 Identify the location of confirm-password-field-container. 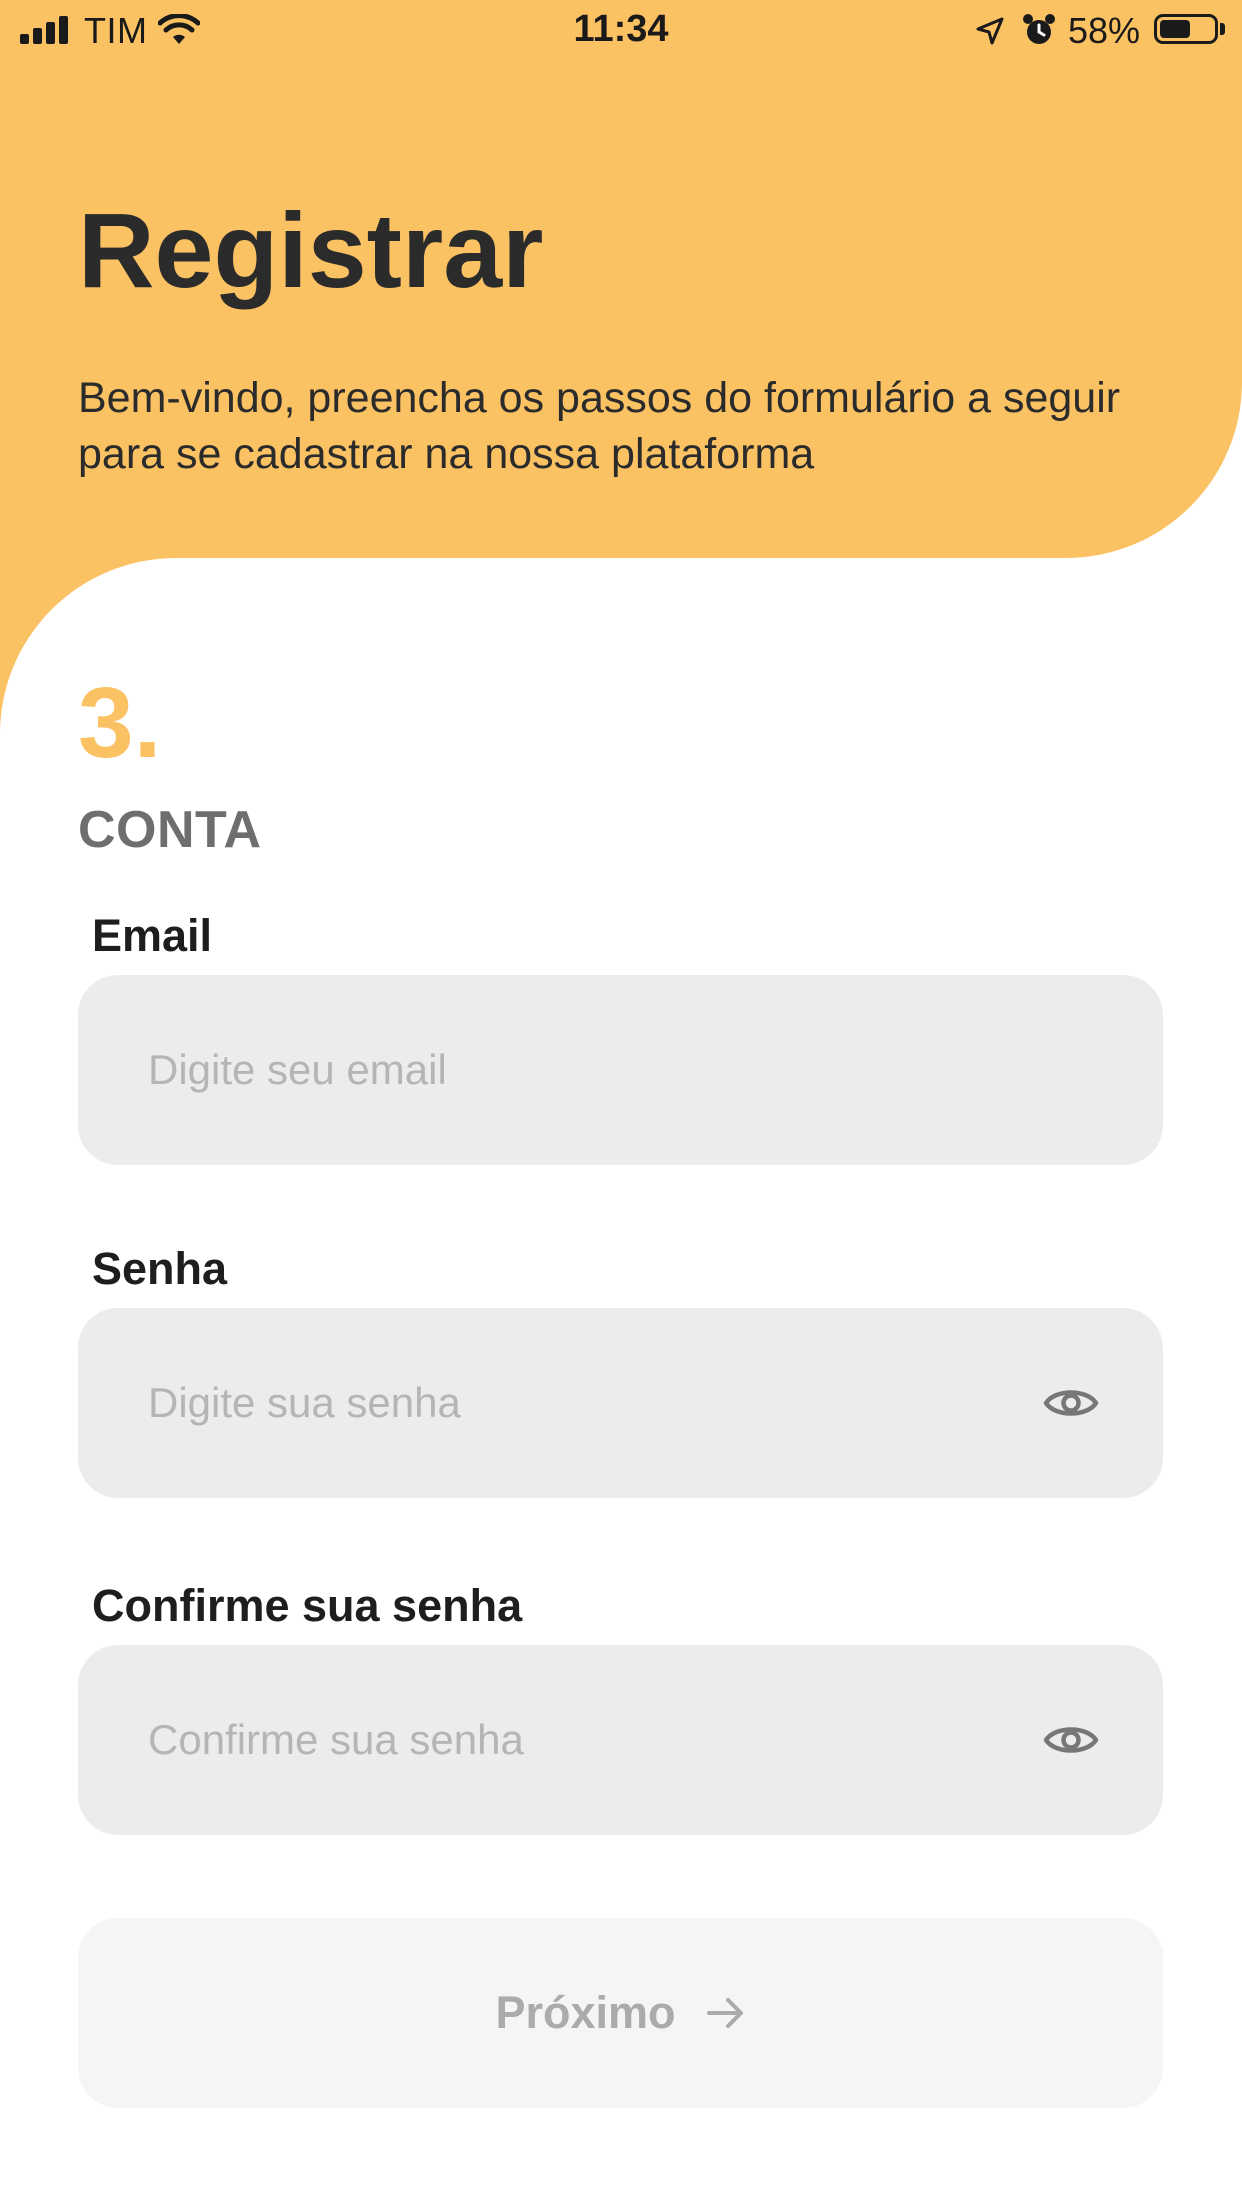
(620, 1740).